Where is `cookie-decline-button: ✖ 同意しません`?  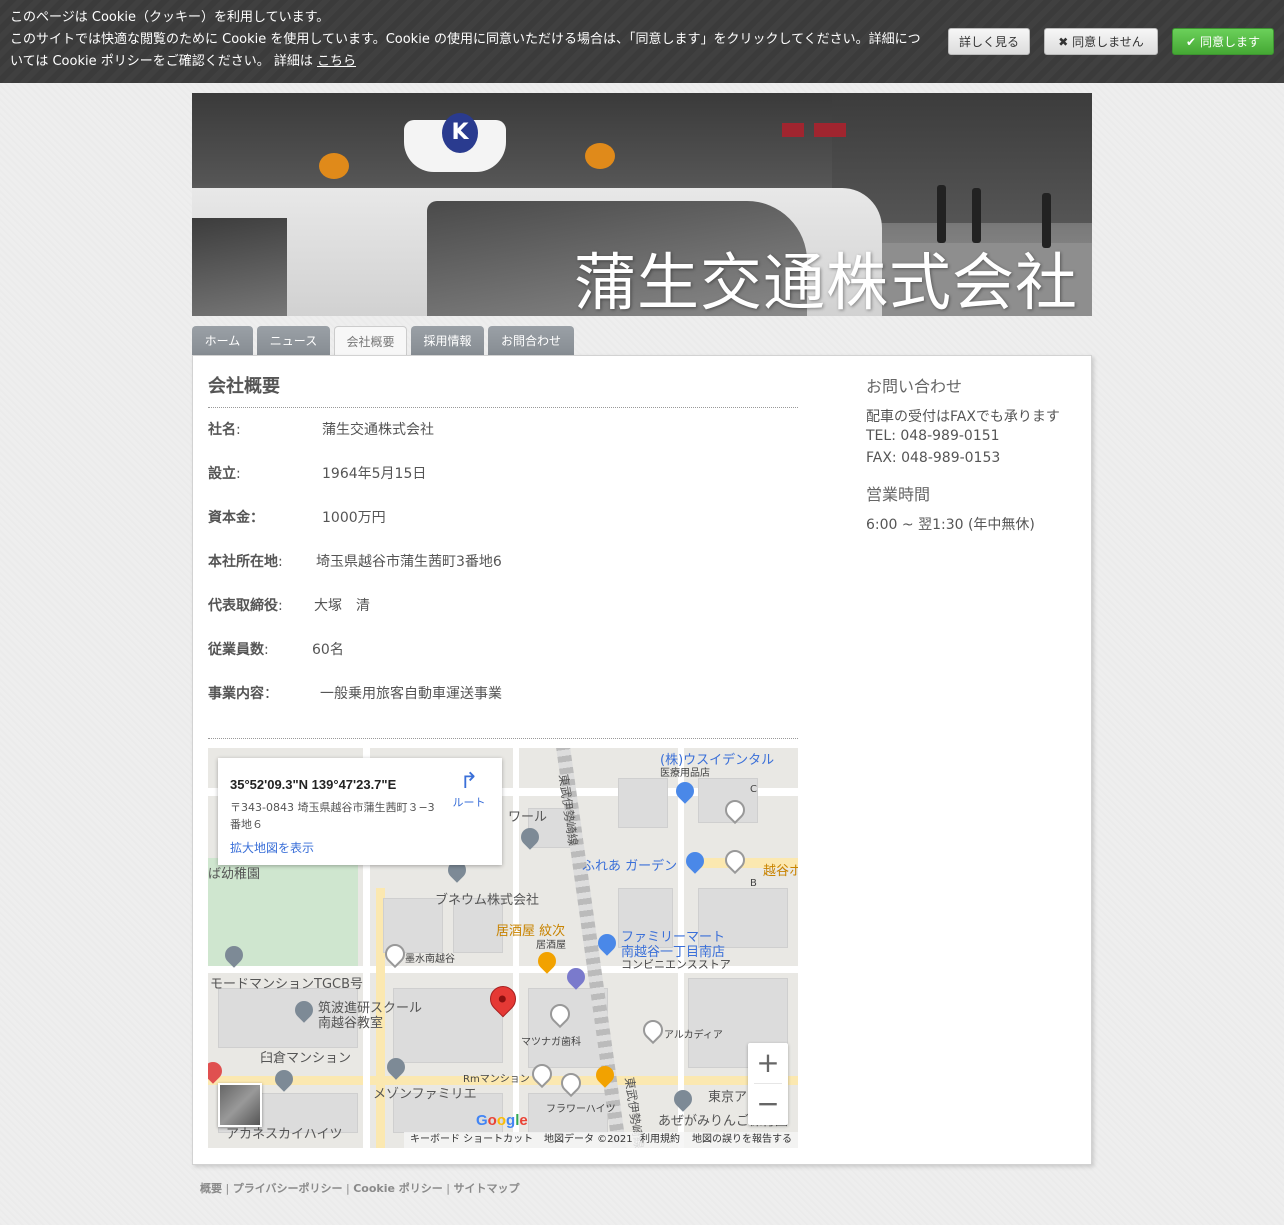
cookie-decline-button: ✖ 同意しません is located at coordinates (1101, 41).